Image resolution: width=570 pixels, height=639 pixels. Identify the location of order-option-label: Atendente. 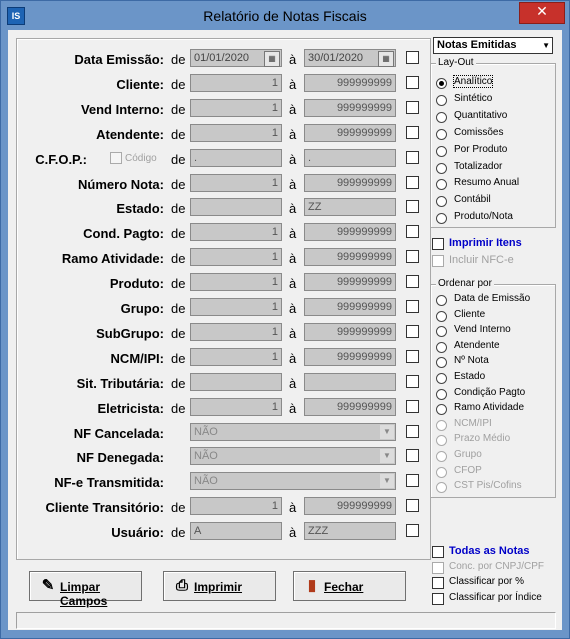
(477, 345).